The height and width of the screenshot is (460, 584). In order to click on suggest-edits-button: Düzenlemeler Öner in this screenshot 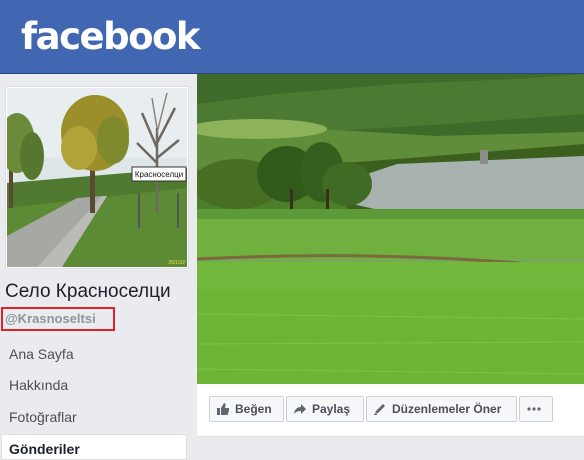, I will do `click(441, 409)`.